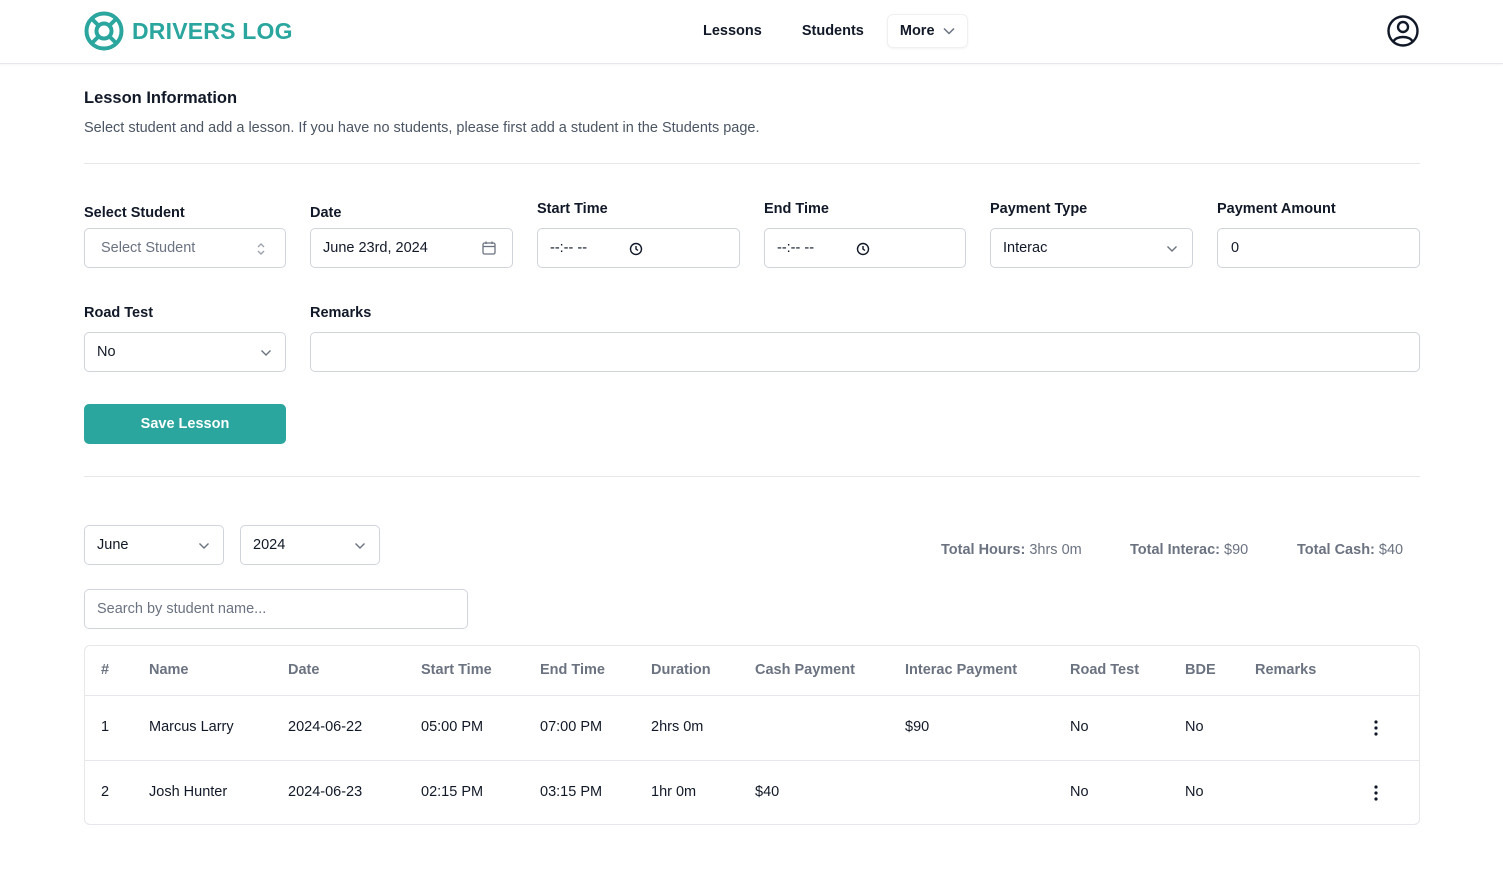  I want to click on cell-start-time: 05:00 PM, so click(452, 727).